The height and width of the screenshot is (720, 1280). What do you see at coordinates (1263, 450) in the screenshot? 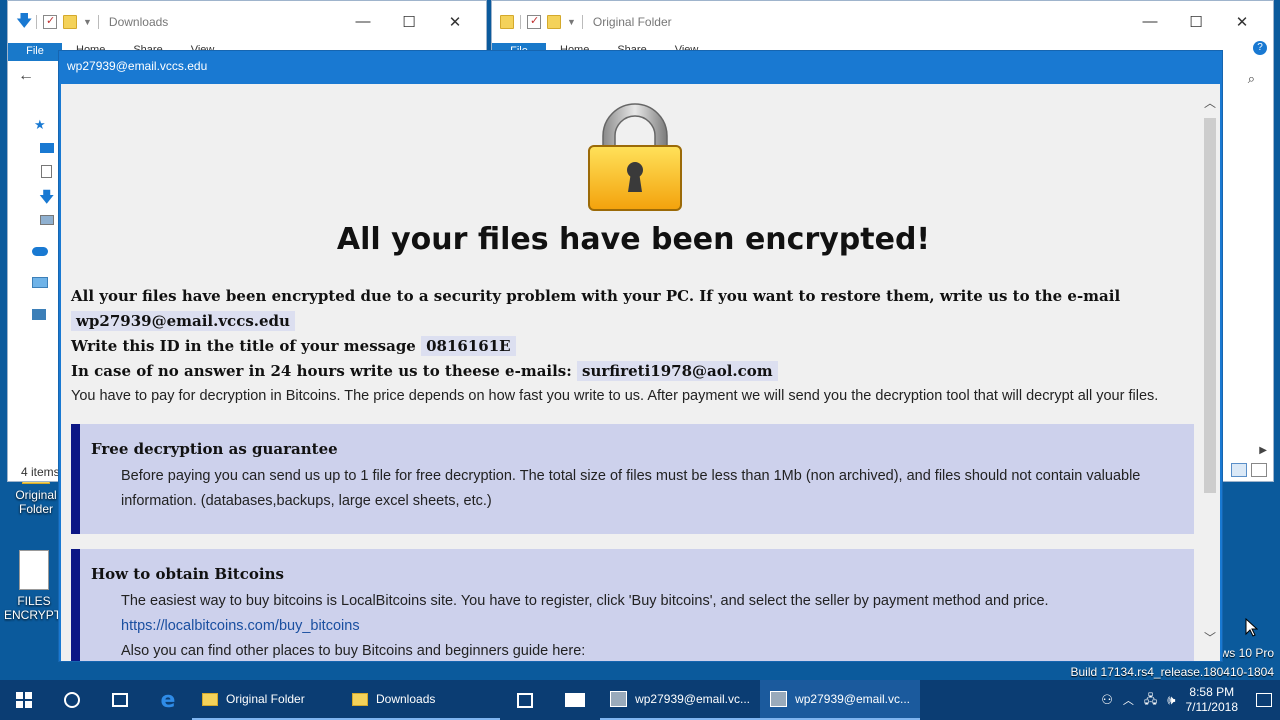
I see `scroll-right-icon: ▶` at bounding box center [1263, 450].